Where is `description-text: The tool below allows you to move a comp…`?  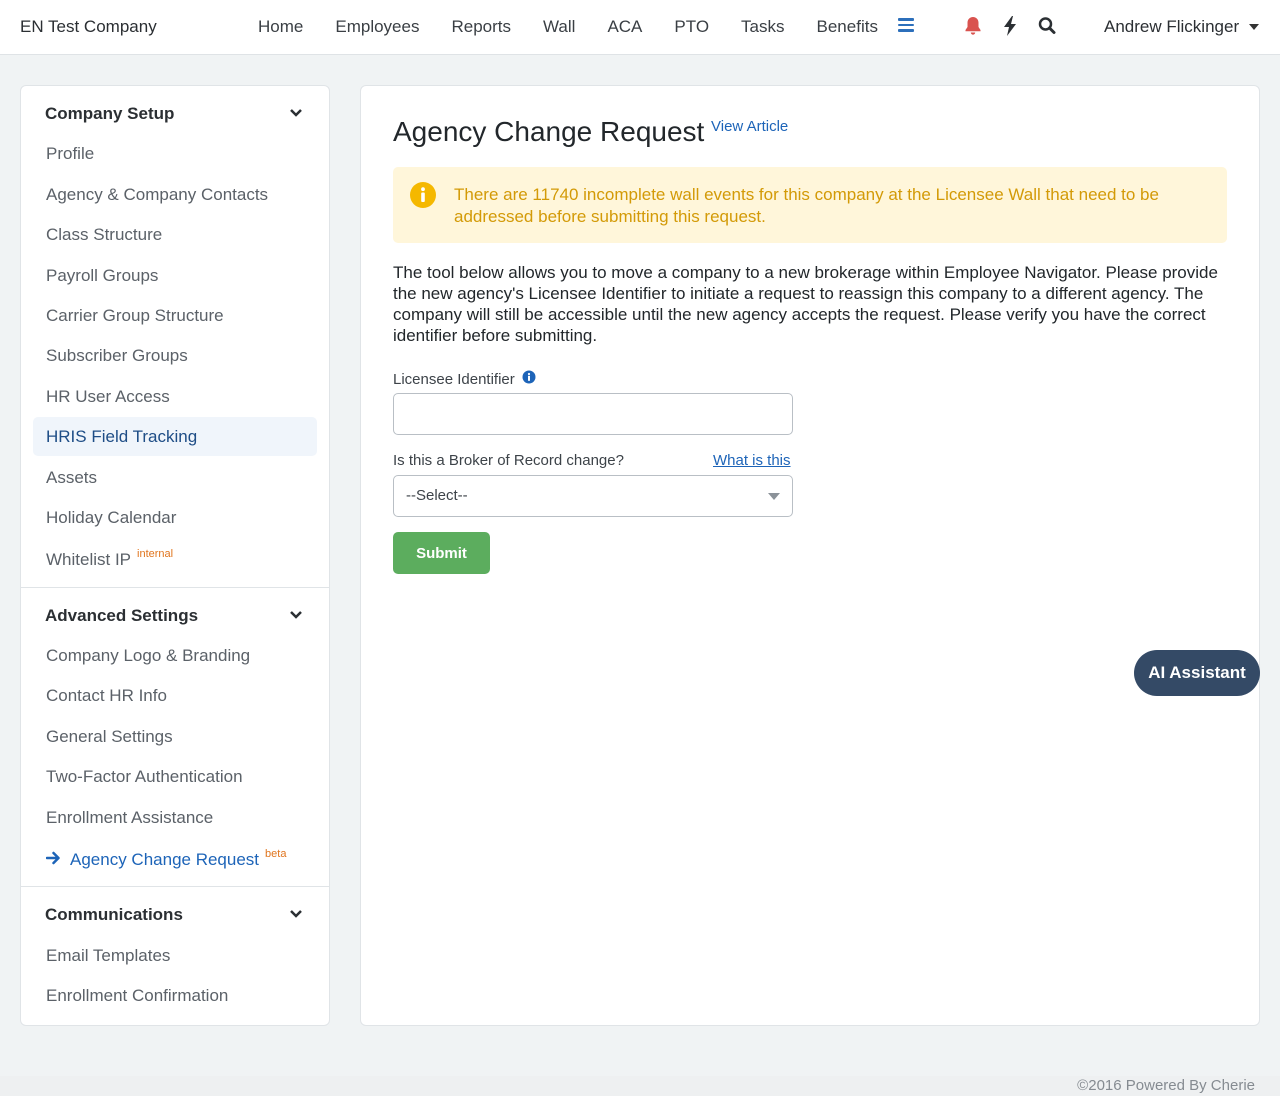 description-text: The tool below allows you to move a comp… is located at coordinates (805, 304).